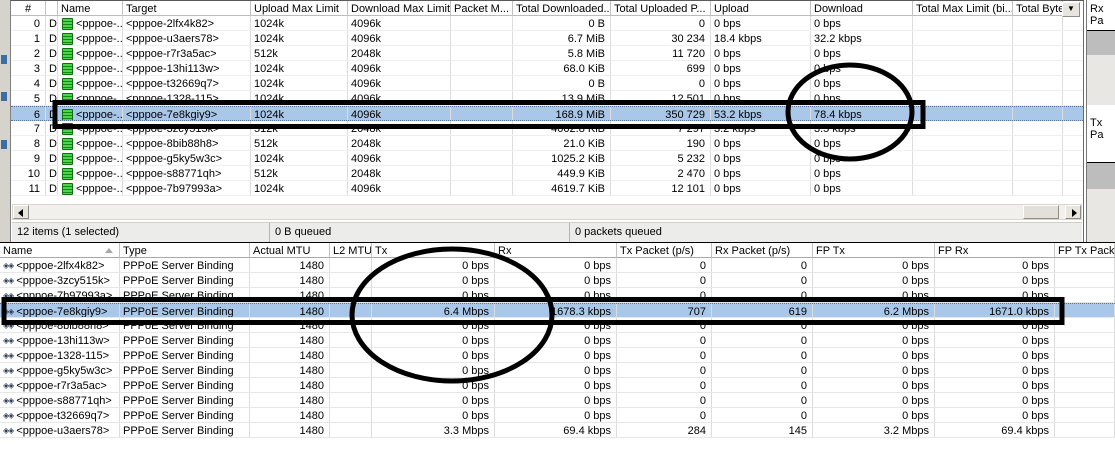 The height and width of the screenshot is (458, 1115). What do you see at coordinates (874, 250) in the screenshot?
I see `column-header-fp-tx: FP Tx` at bounding box center [874, 250].